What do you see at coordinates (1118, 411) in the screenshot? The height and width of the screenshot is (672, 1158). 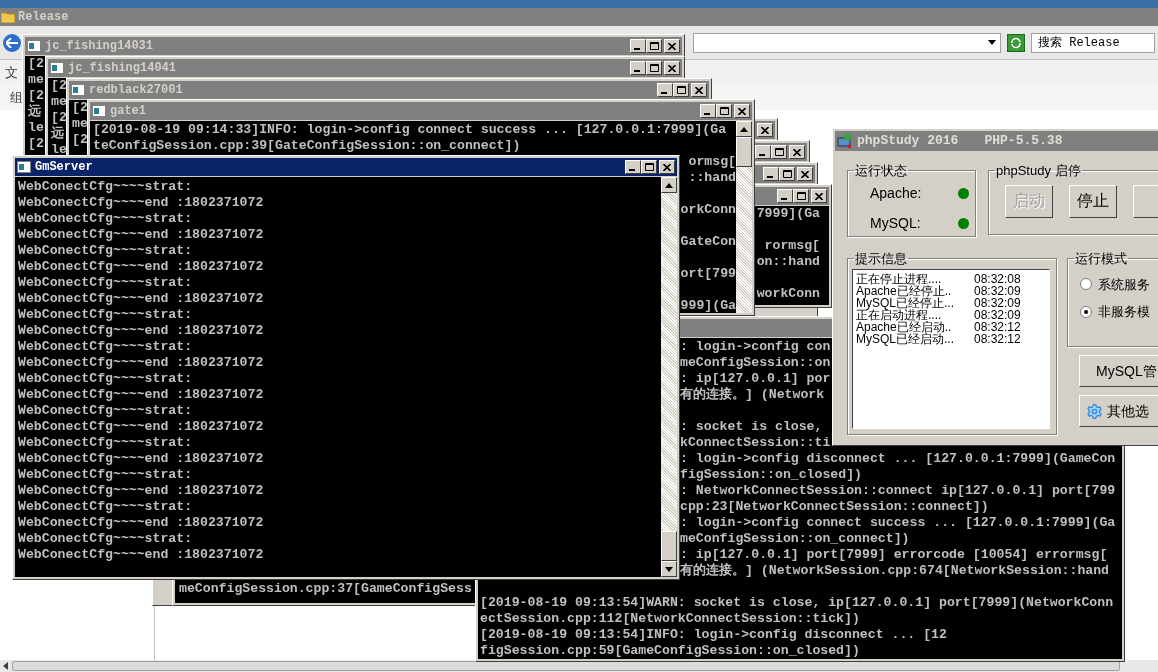 I see `action-button: 其他选` at bounding box center [1118, 411].